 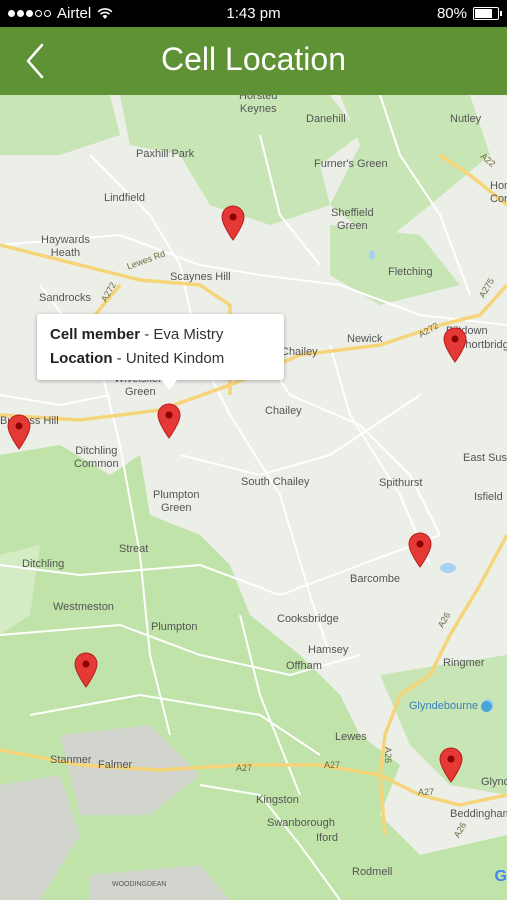 What do you see at coordinates (83, 607) in the screenshot?
I see `place-label: Westmeston` at bounding box center [83, 607].